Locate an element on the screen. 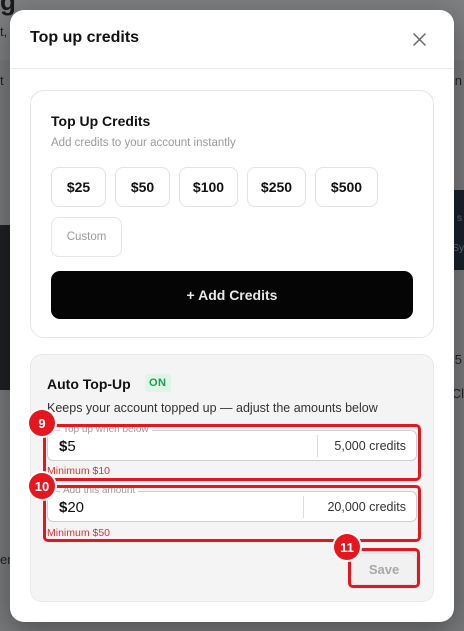 This screenshot has height=631, width=464. threshold-input: $5 is located at coordinates (67, 446).